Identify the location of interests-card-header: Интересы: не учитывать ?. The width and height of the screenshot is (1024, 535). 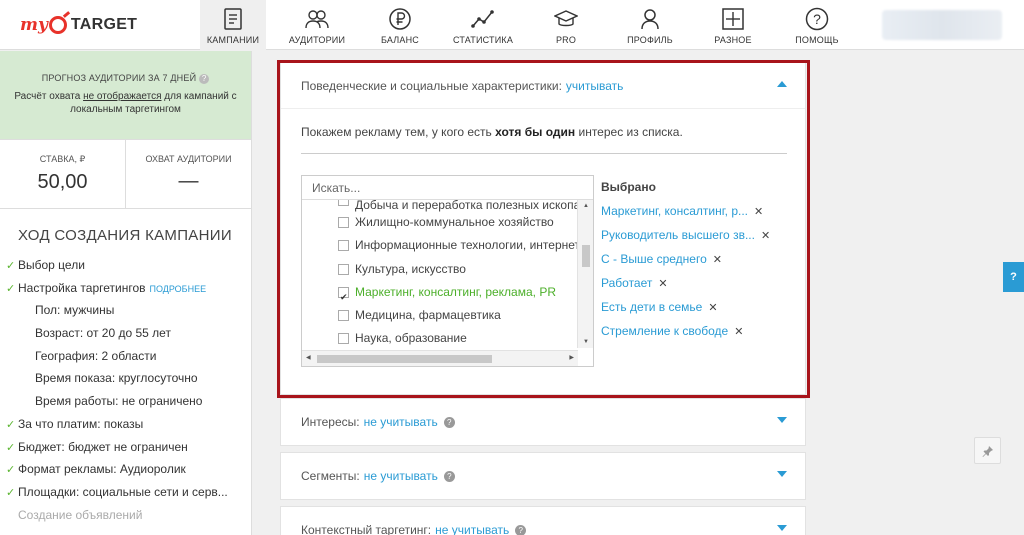
(543, 422).